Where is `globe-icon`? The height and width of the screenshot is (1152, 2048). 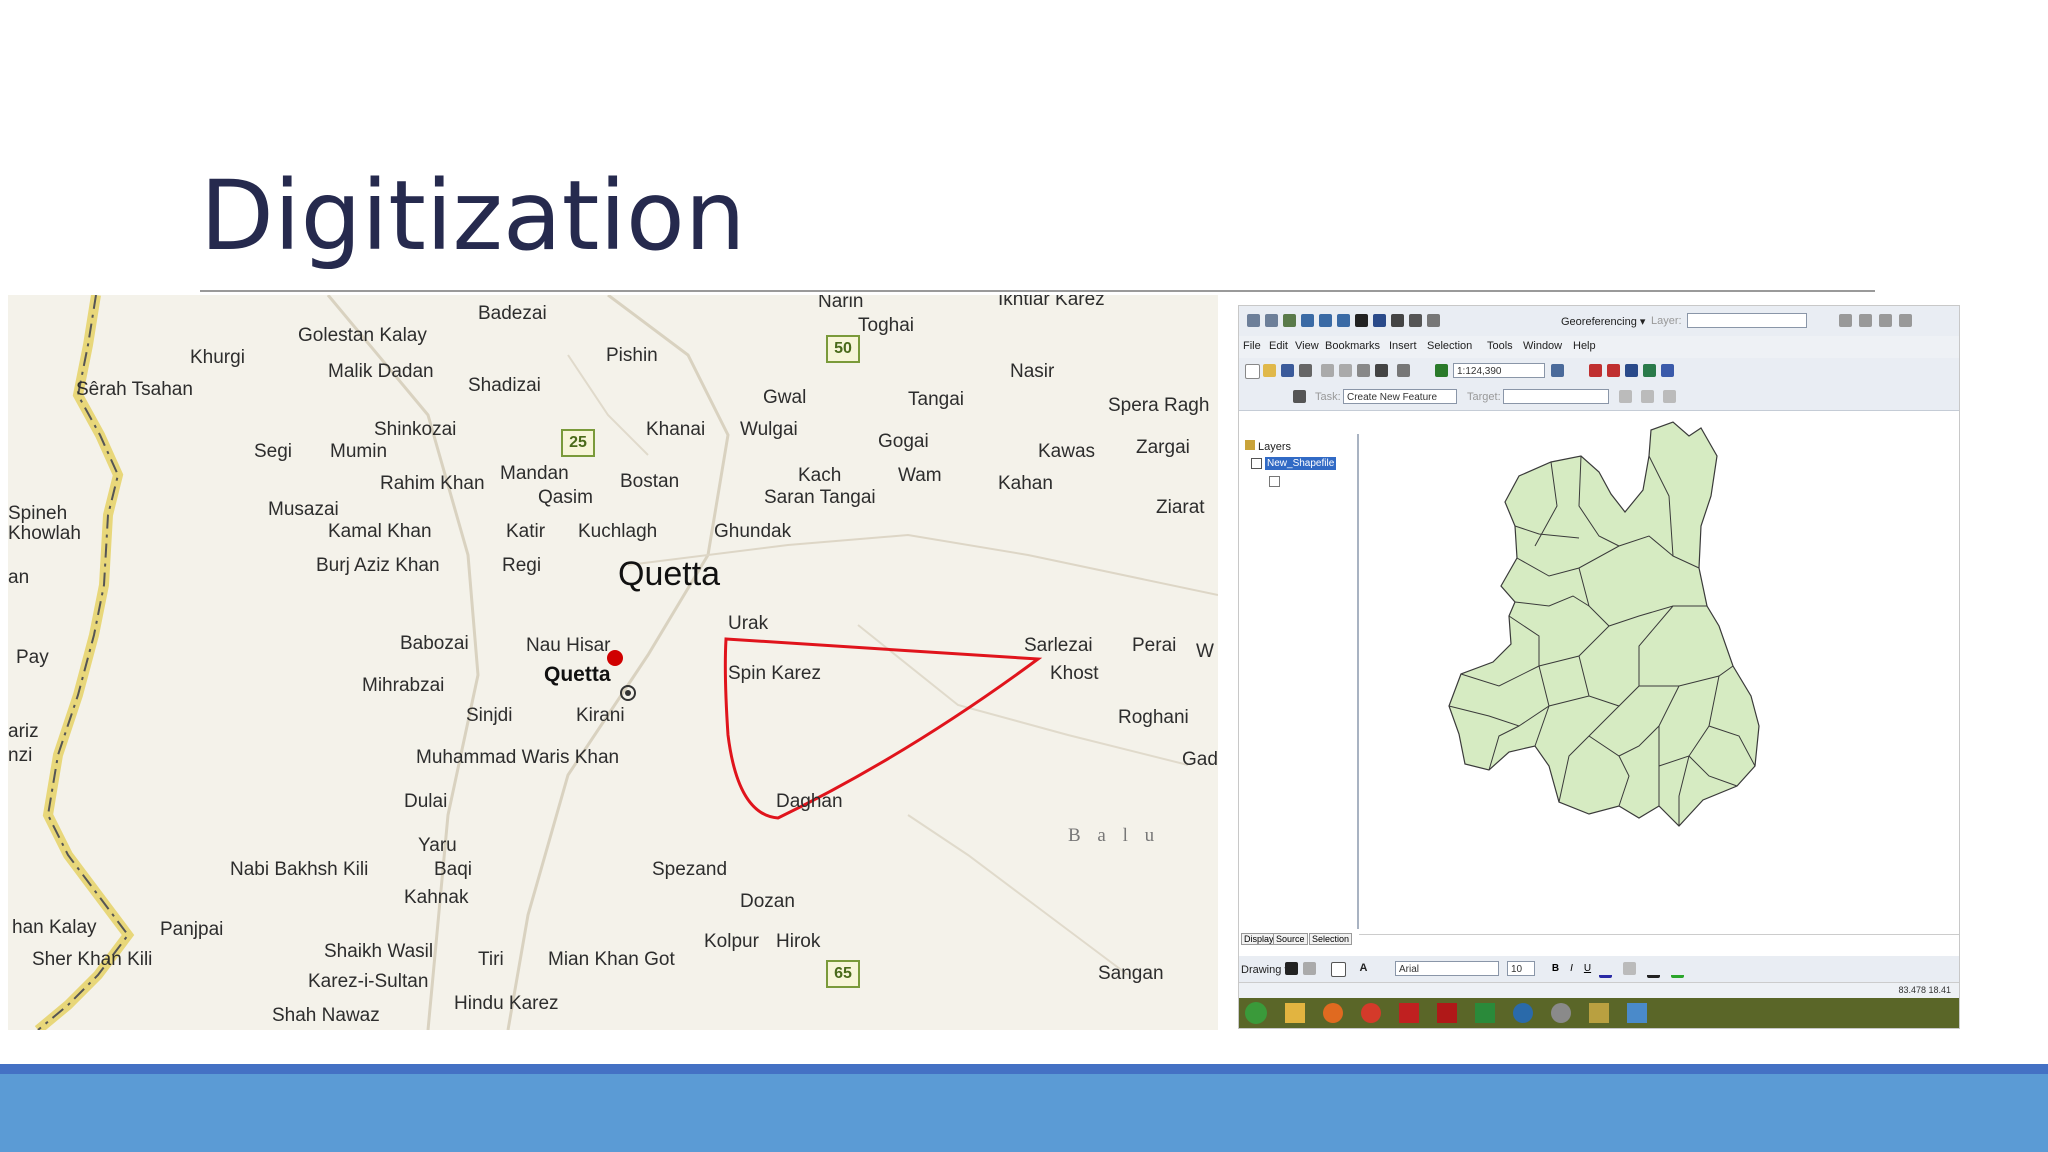
globe-icon is located at coordinates (1523, 1013).